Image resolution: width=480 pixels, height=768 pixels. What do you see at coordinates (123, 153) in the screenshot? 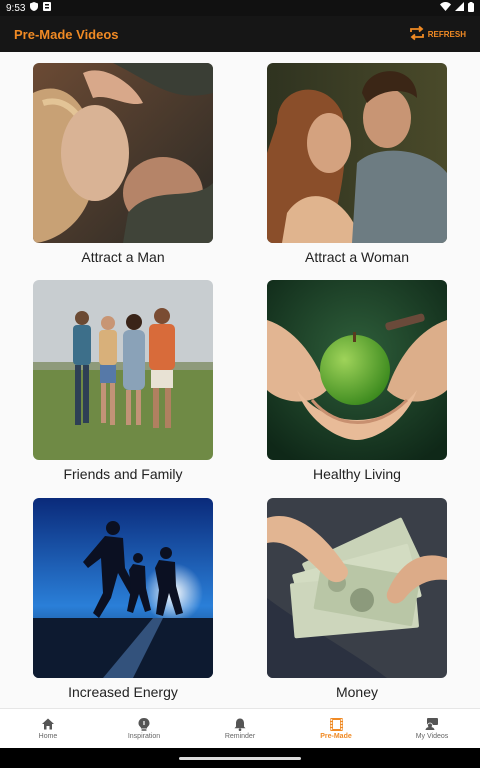
I see `thumbnail-couple-embrace` at bounding box center [123, 153].